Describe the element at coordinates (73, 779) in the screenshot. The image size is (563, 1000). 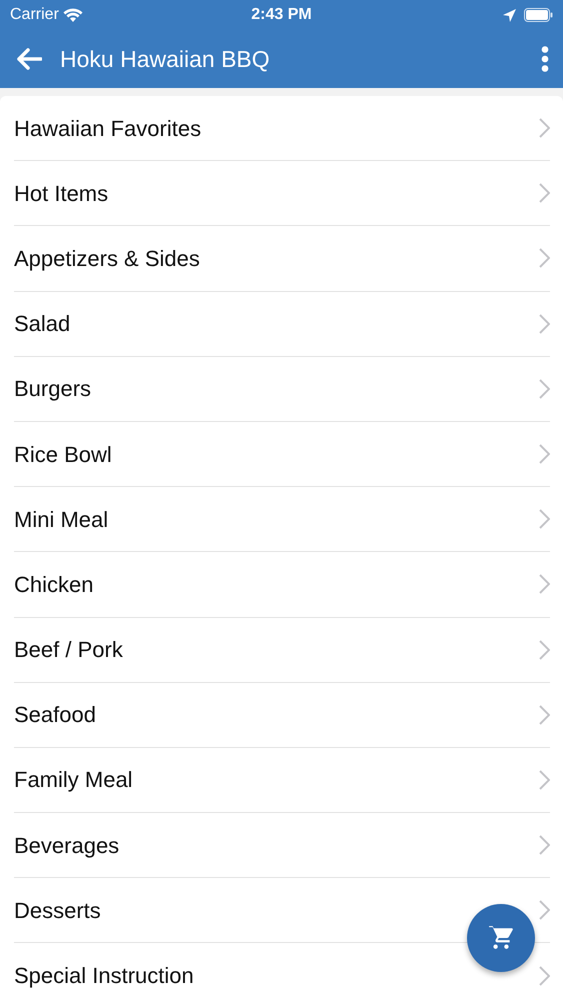
I see `category-item: Family Meal` at that location.